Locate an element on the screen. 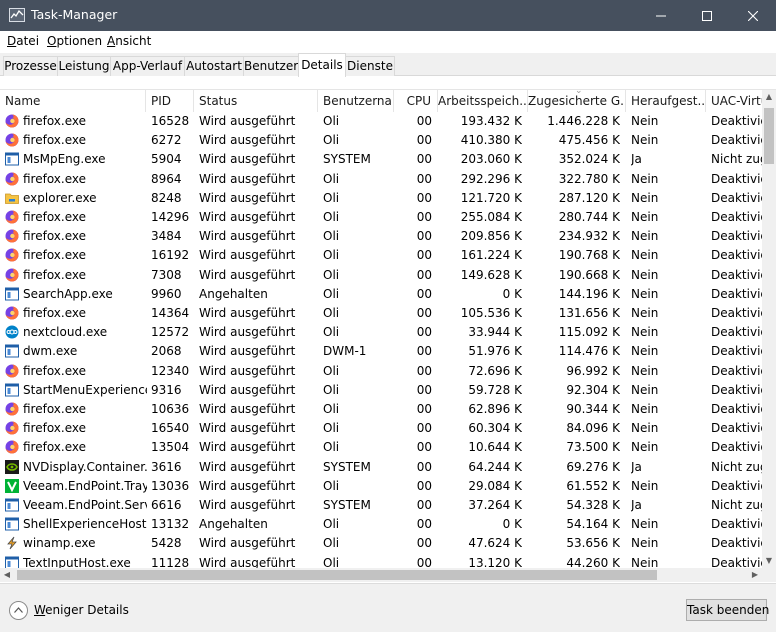  column-header-status: Status is located at coordinates (256, 101).